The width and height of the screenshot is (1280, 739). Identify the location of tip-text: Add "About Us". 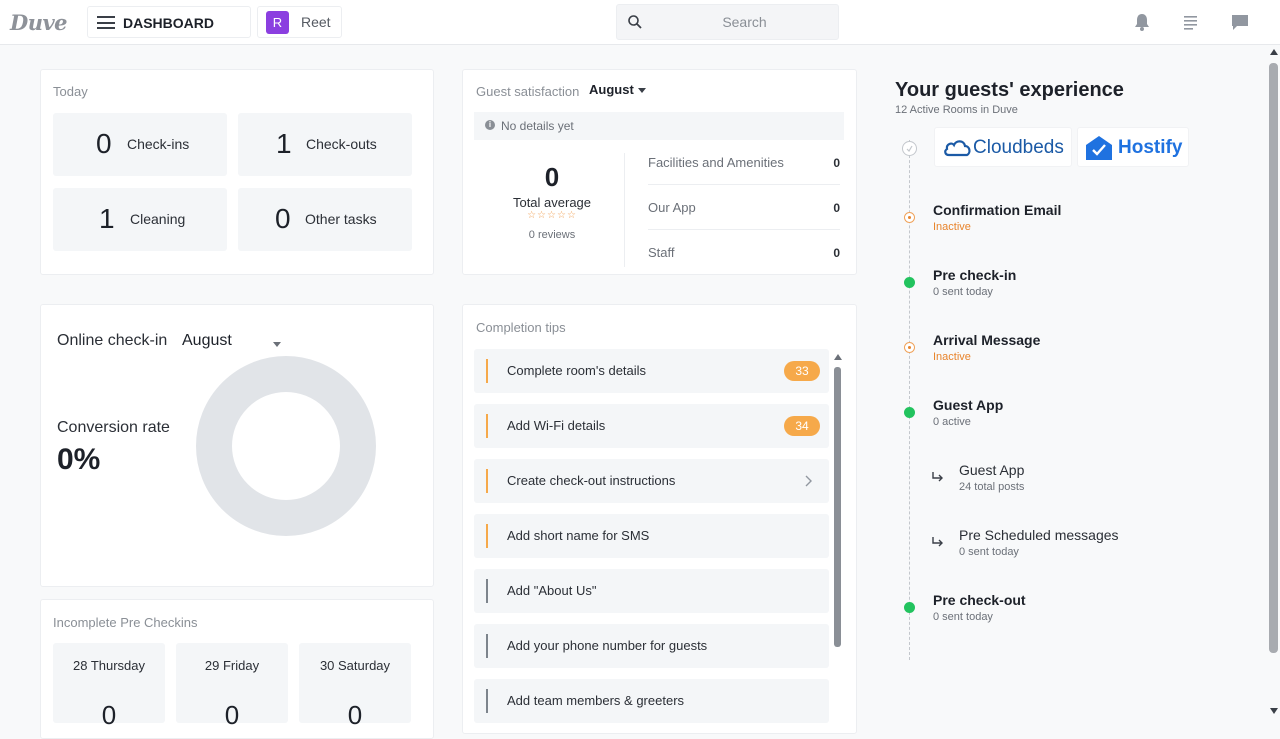
(552, 590).